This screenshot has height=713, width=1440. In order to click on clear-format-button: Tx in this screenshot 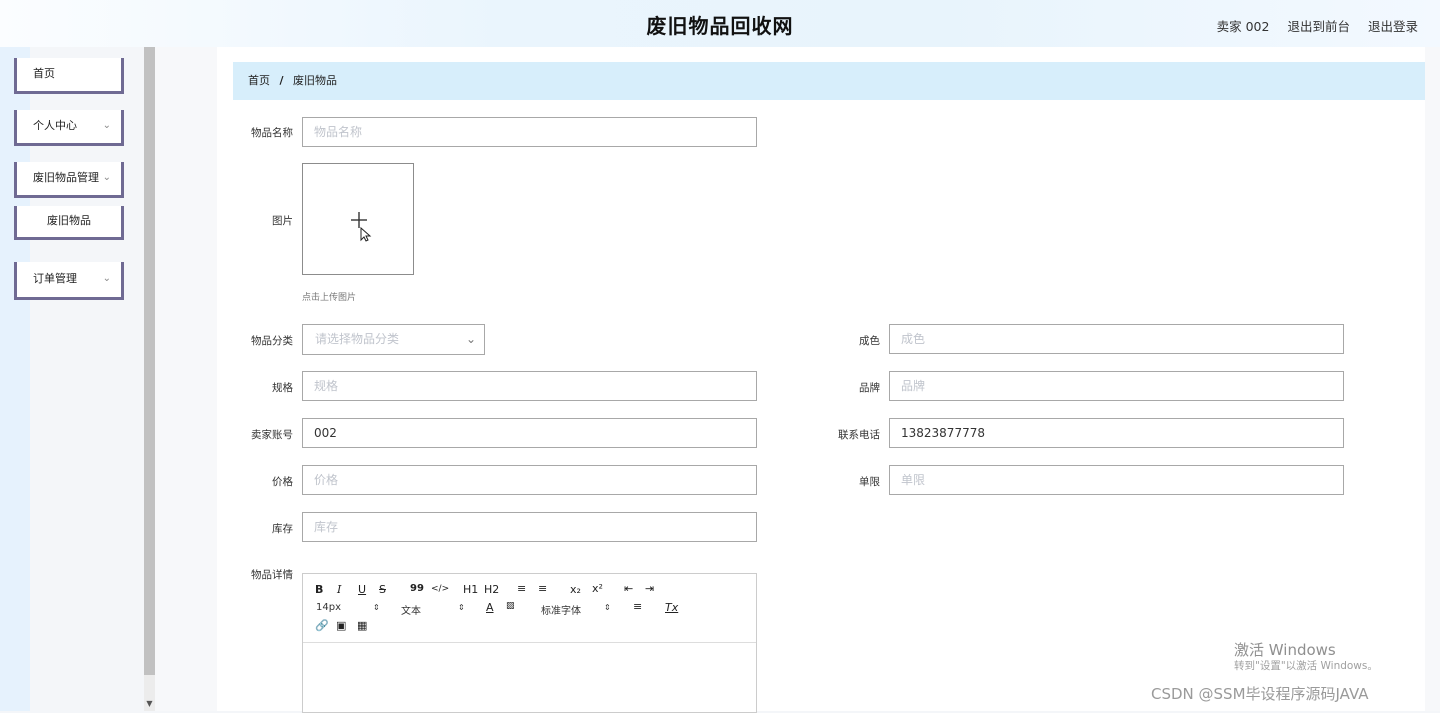, I will do `click(671, 607)`.